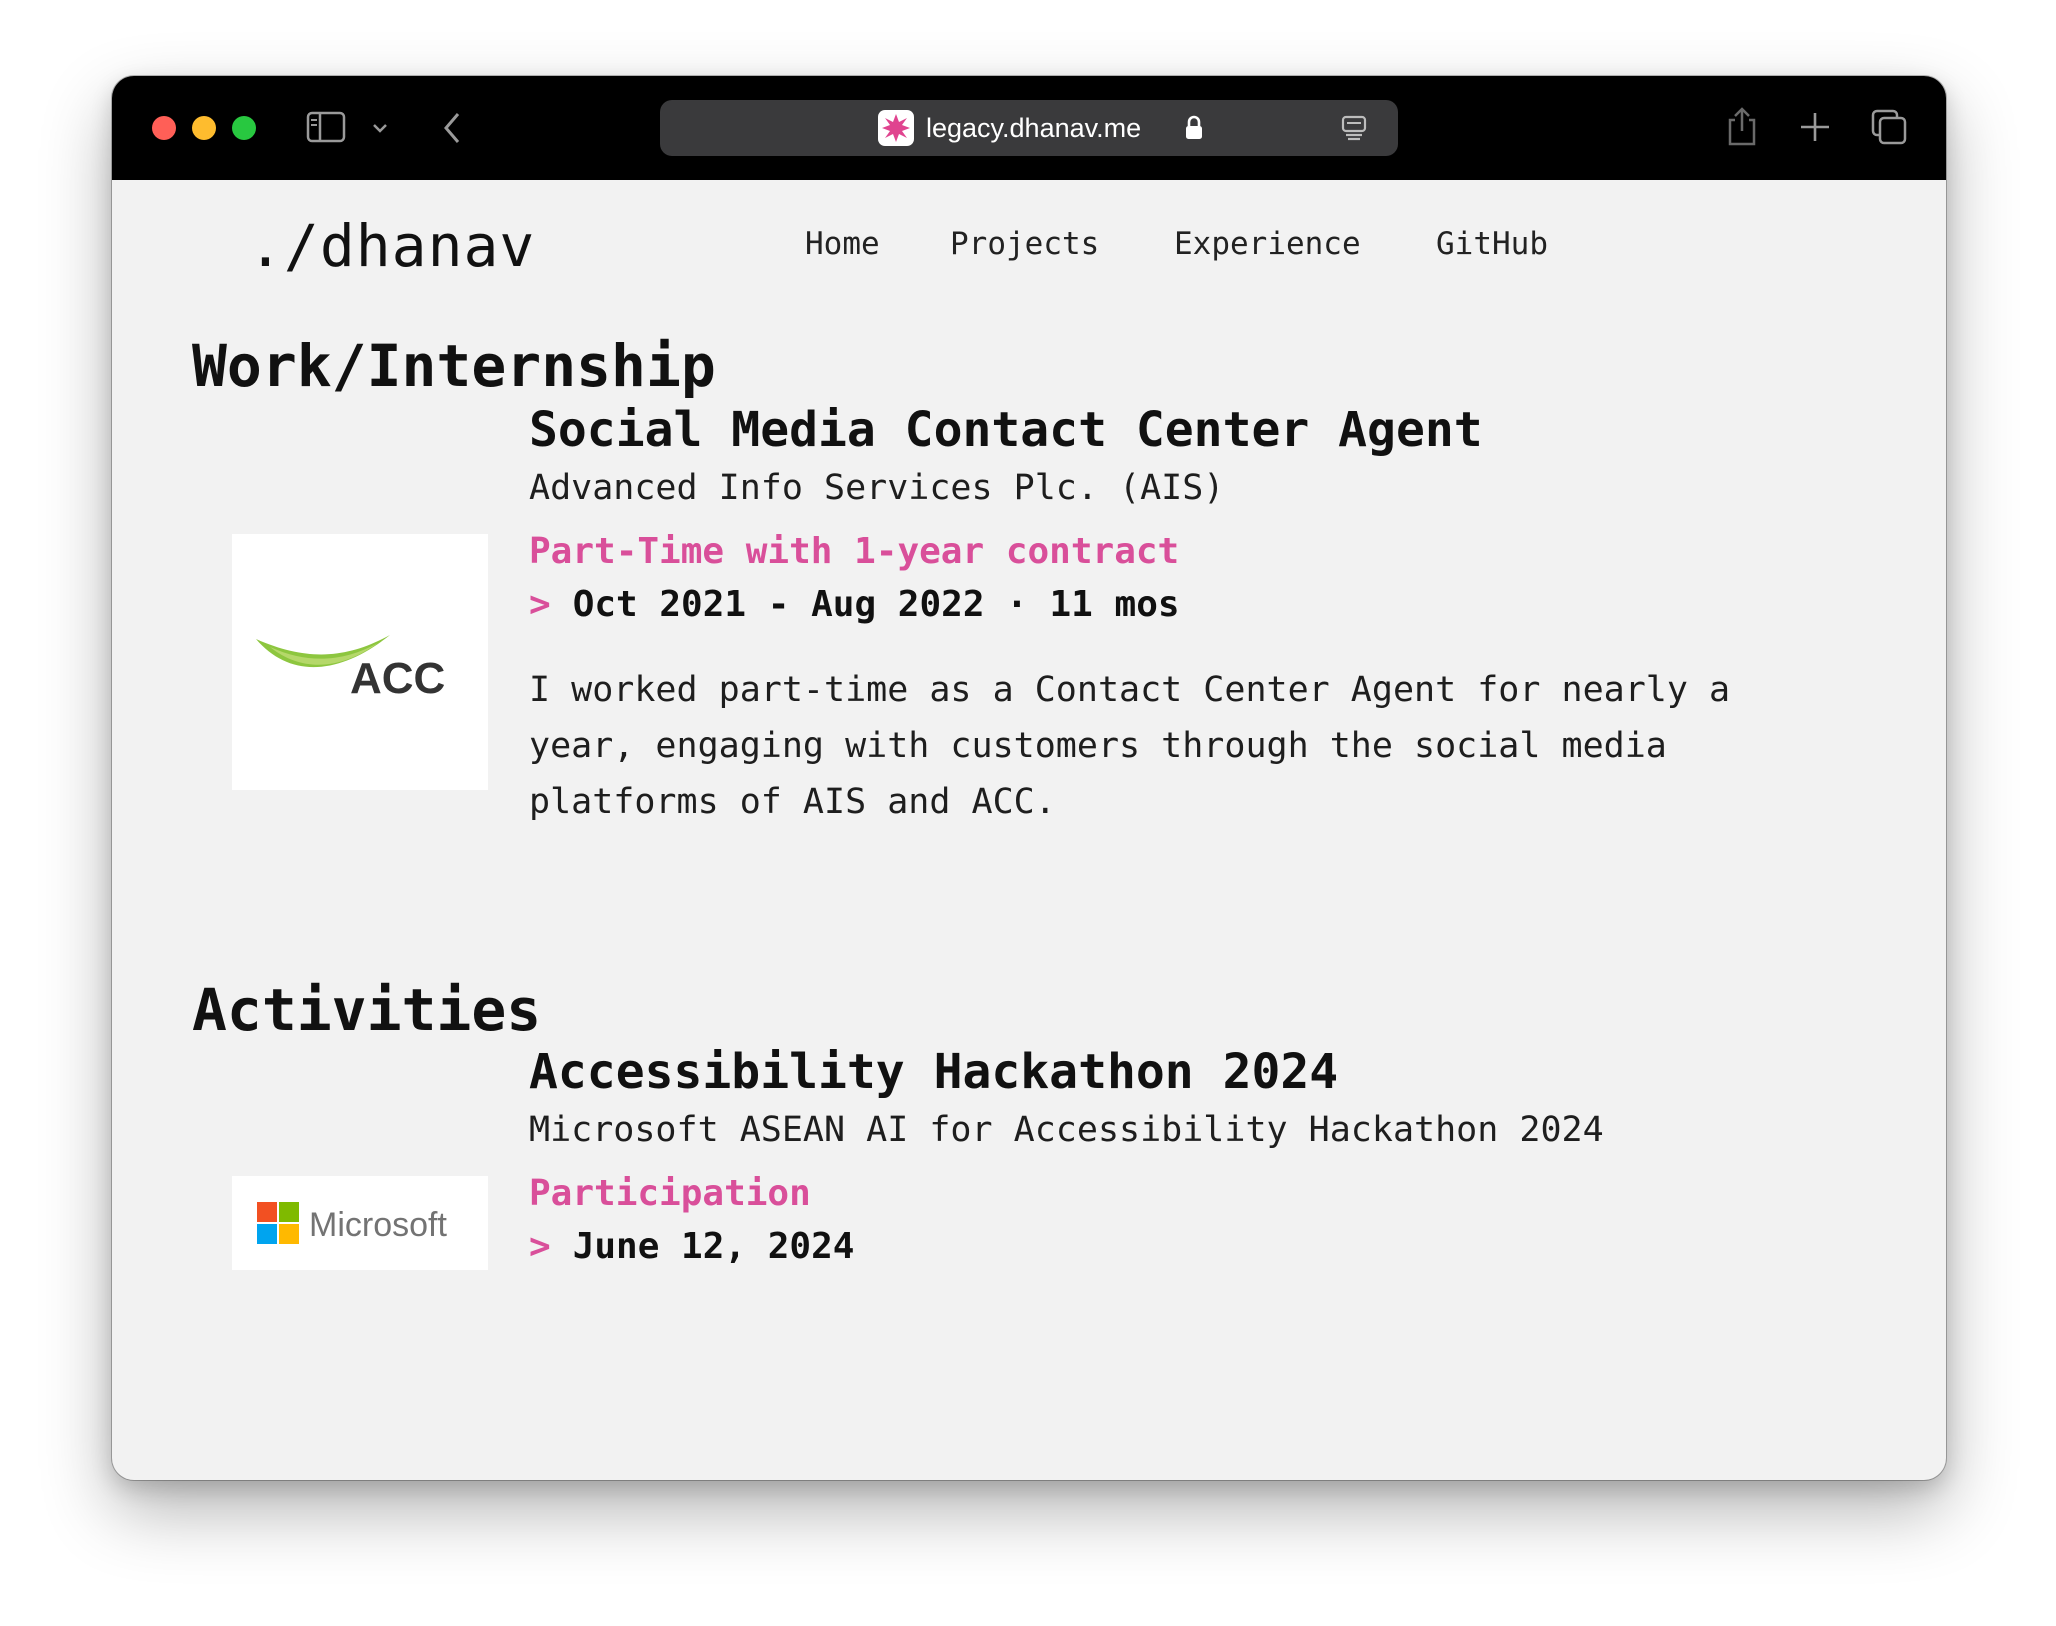 This screenshot has width=2056, height=1626. I want to click on microsoft-logo-text: Microsoft, so click(378, 1225).